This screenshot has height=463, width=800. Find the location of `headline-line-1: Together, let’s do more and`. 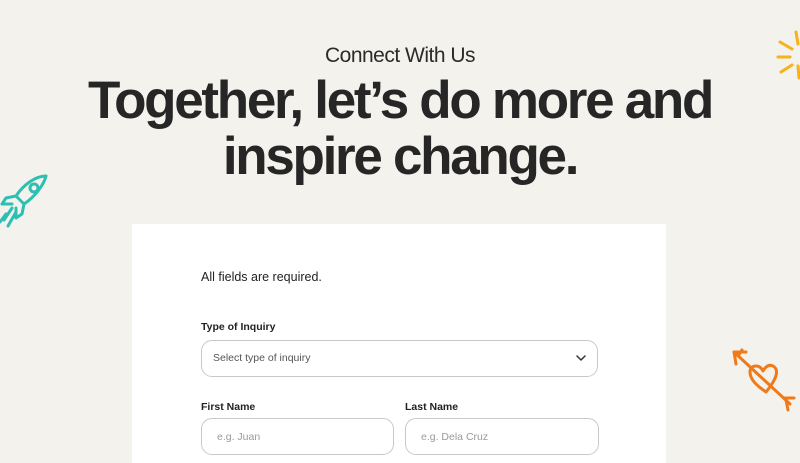

headline-line-1: Together, let’s do more and is located at coordinates (400, 100).